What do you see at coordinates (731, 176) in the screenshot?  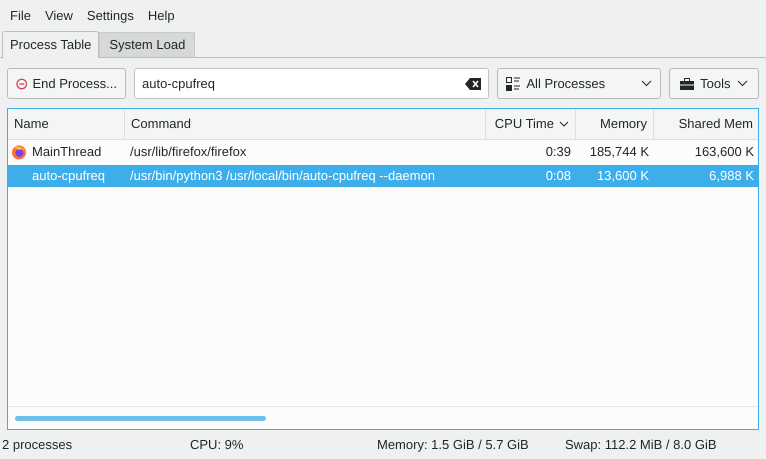 I see `table-cell-text: 6,988 K` at bounding box center [731, 176].